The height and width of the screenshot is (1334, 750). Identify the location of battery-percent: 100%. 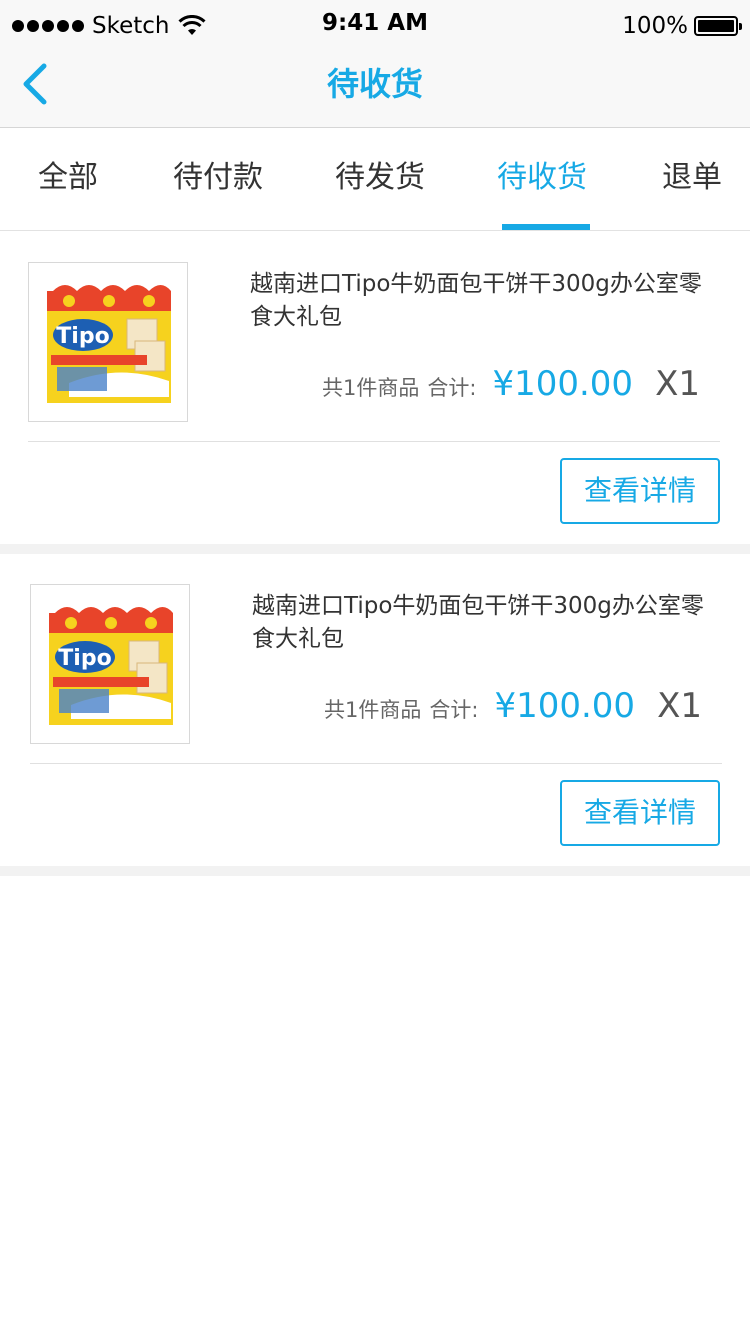
(655, 26).